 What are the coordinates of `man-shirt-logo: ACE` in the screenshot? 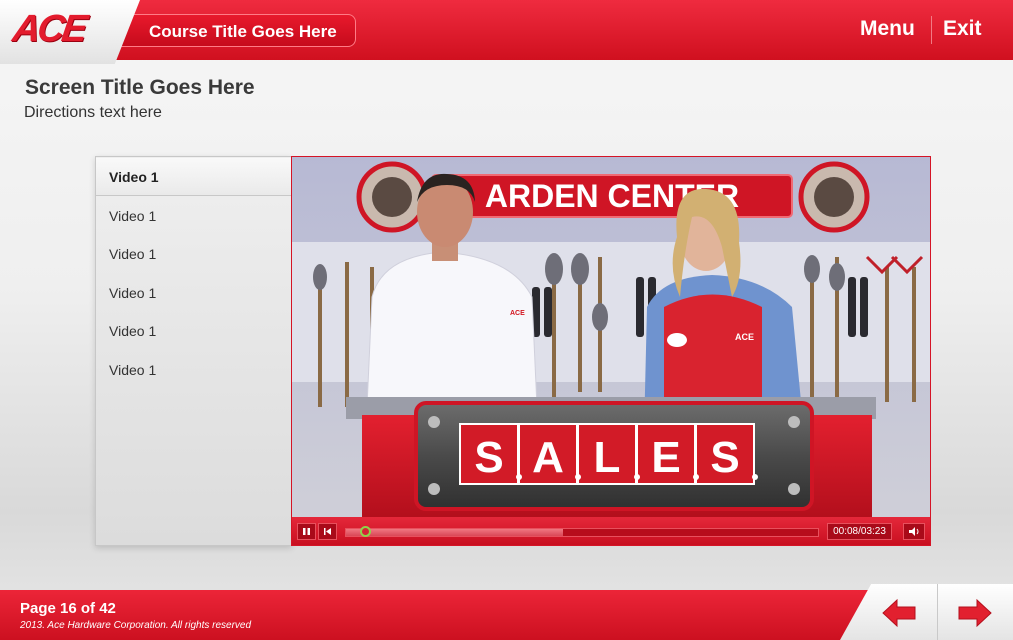 It's located at (517, 313).